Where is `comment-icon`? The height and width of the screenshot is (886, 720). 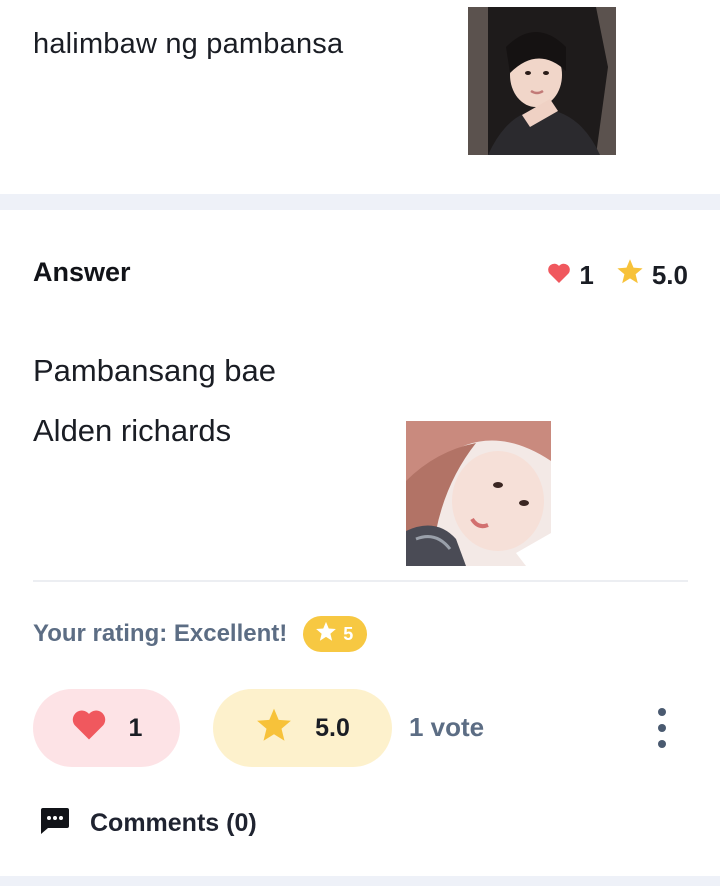 comment-icon is located at coordinates (54, 823).